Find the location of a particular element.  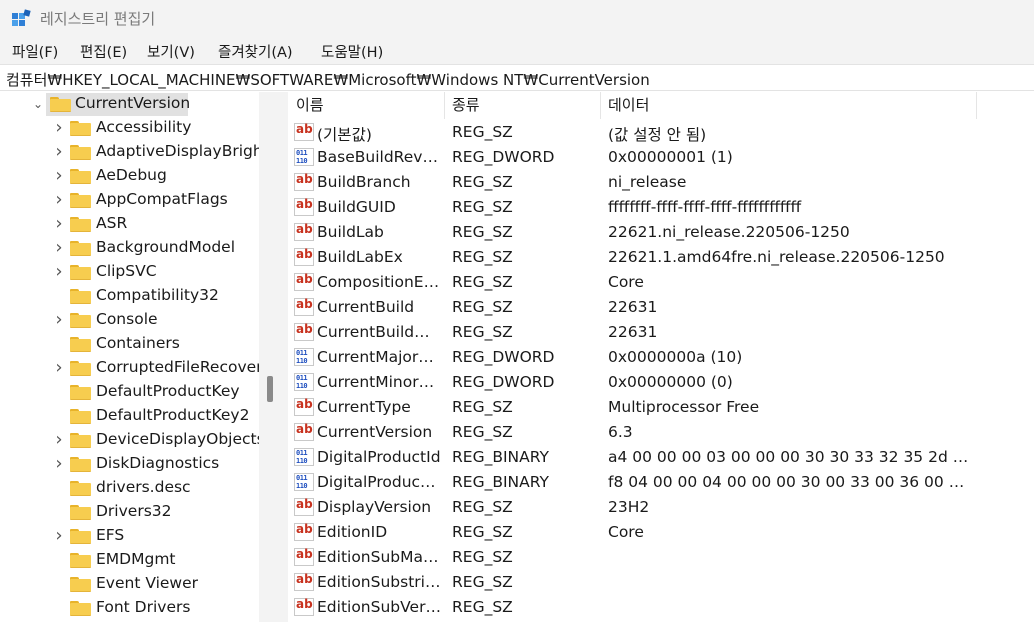

tree-item-selected: ⌄ CurrentVersion is located at coordinates (129, 104).